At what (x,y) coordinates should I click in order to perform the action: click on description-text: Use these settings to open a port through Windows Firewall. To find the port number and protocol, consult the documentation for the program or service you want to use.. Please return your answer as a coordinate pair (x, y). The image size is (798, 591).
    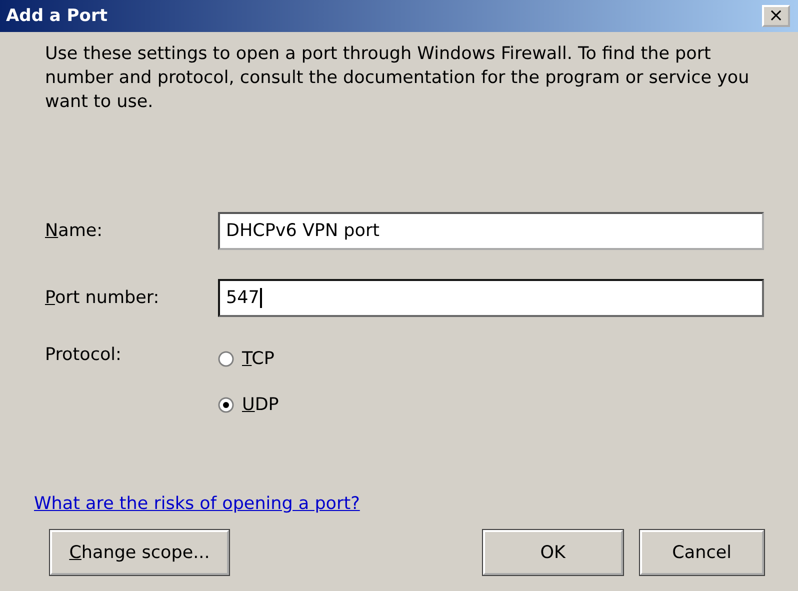
    Looking at the image, I should click on (397, 78).